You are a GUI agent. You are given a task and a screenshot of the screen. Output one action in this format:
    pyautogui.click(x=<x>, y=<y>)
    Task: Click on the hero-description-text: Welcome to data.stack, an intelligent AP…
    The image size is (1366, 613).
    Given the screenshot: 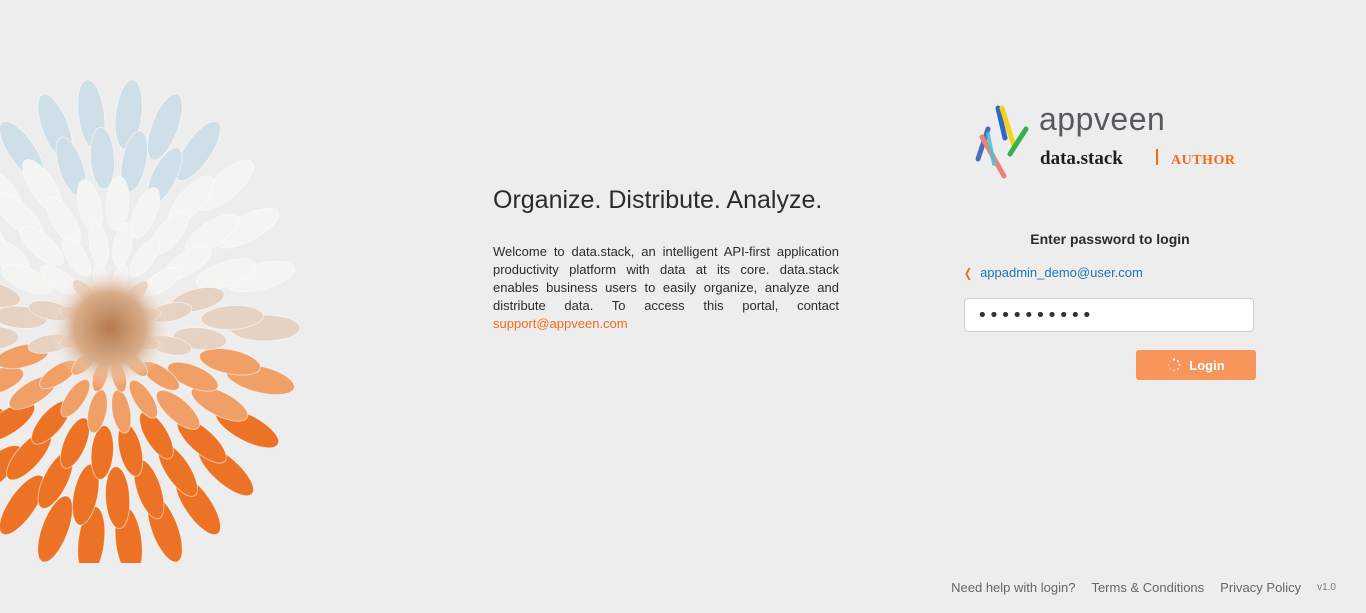 What is the action you would take?
    pyautogui.click(x=666, y=278)
    